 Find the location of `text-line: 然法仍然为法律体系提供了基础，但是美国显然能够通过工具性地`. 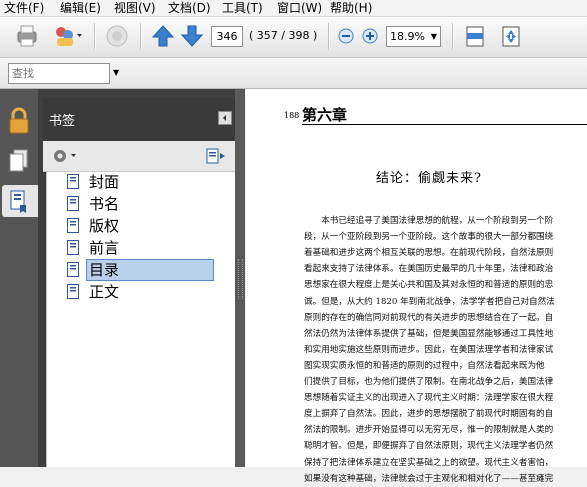

text-line: 然法仍然为法律体系提供了基础，但是美国显然能够通过工具性地 is located at coordinates (429, 333).